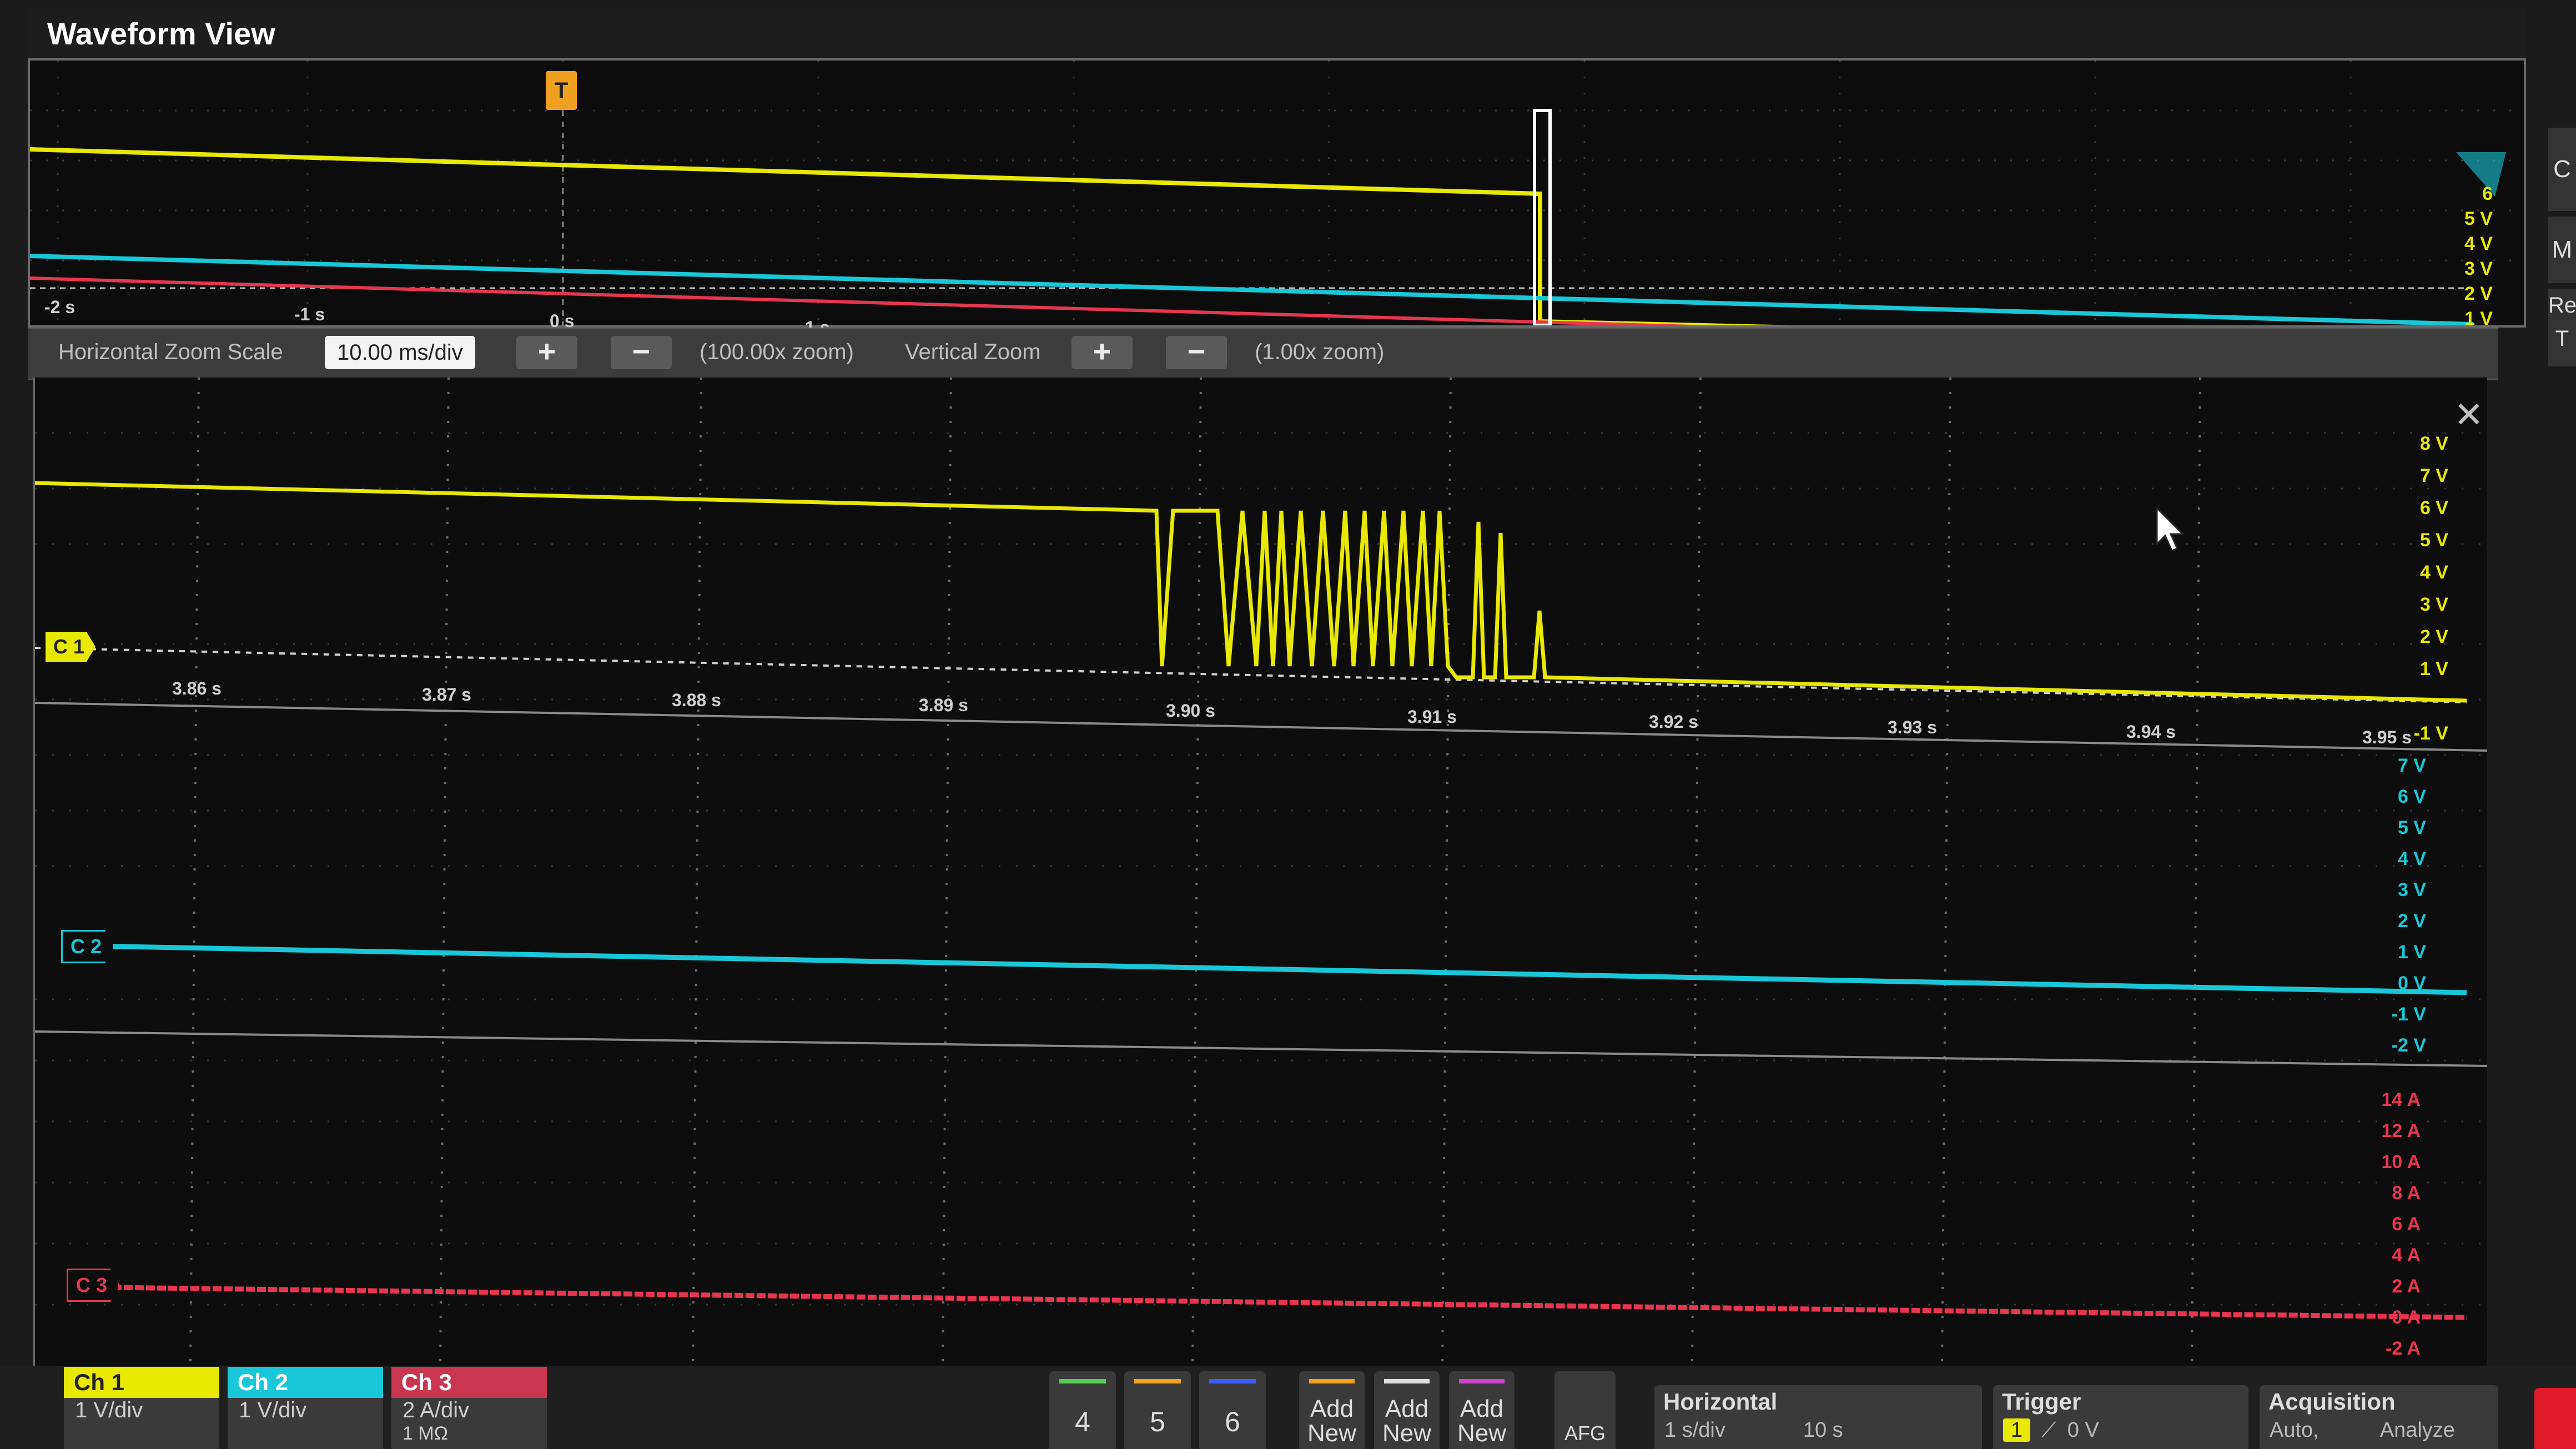 This screenshot has height=1449, width=2576. Describe the element at coordinates (2555, 1418) in the screenshot. I see `run-stop-button` at that location.